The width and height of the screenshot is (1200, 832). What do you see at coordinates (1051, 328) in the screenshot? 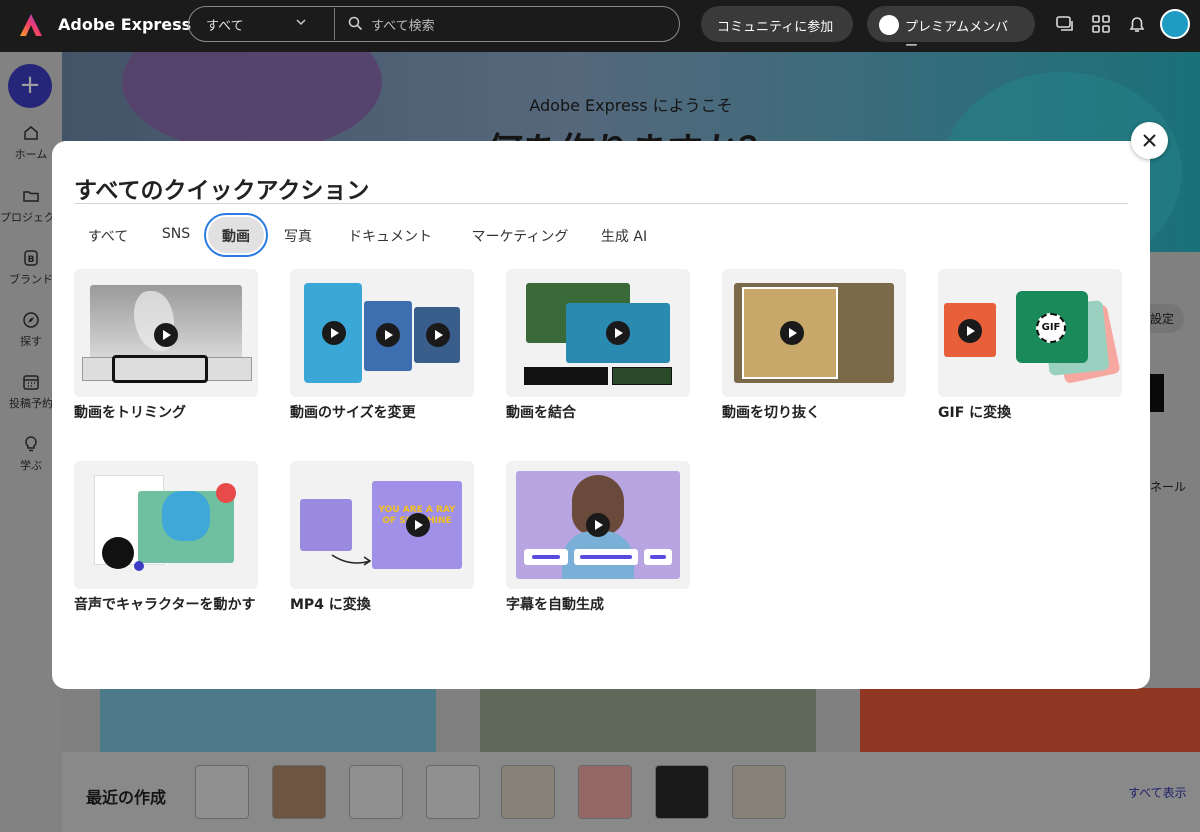
I see `gif-badge: GIF` at bounding box center [1051, 328].